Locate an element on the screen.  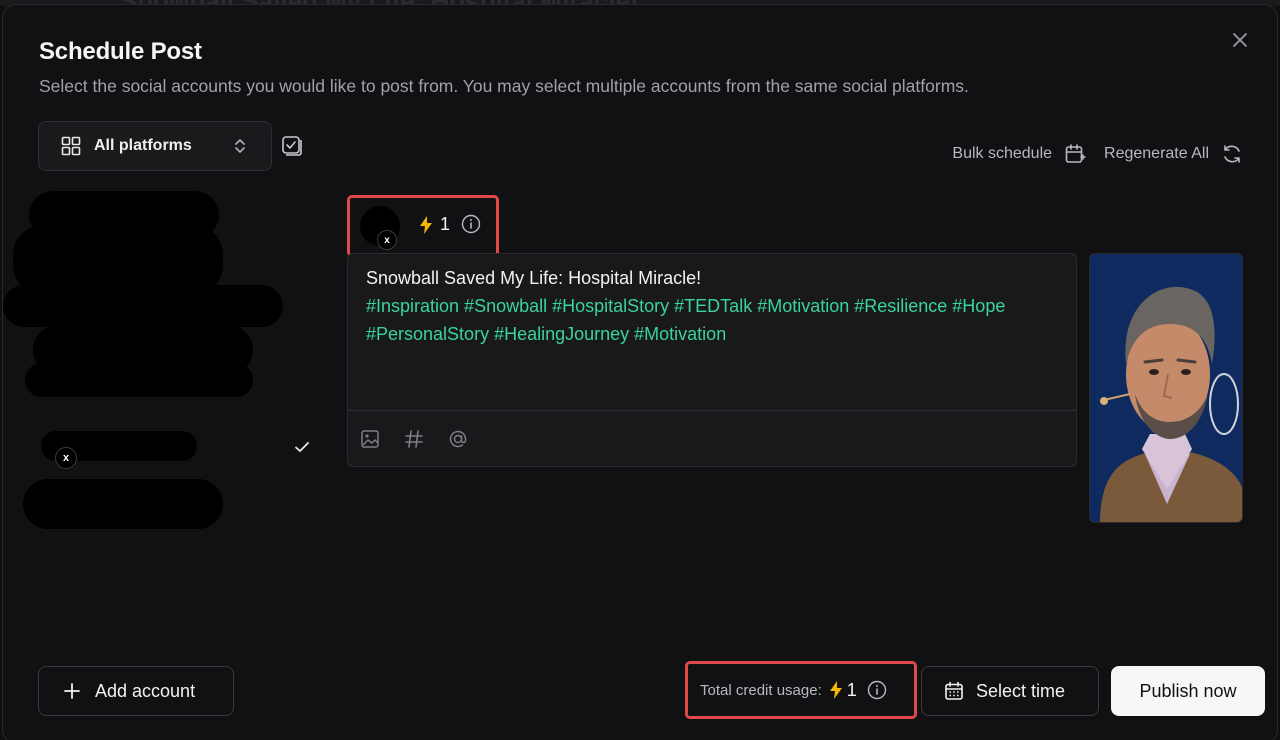
header-actions: Bulk schedule Regenerate All is located at coordinates (1097, 154).